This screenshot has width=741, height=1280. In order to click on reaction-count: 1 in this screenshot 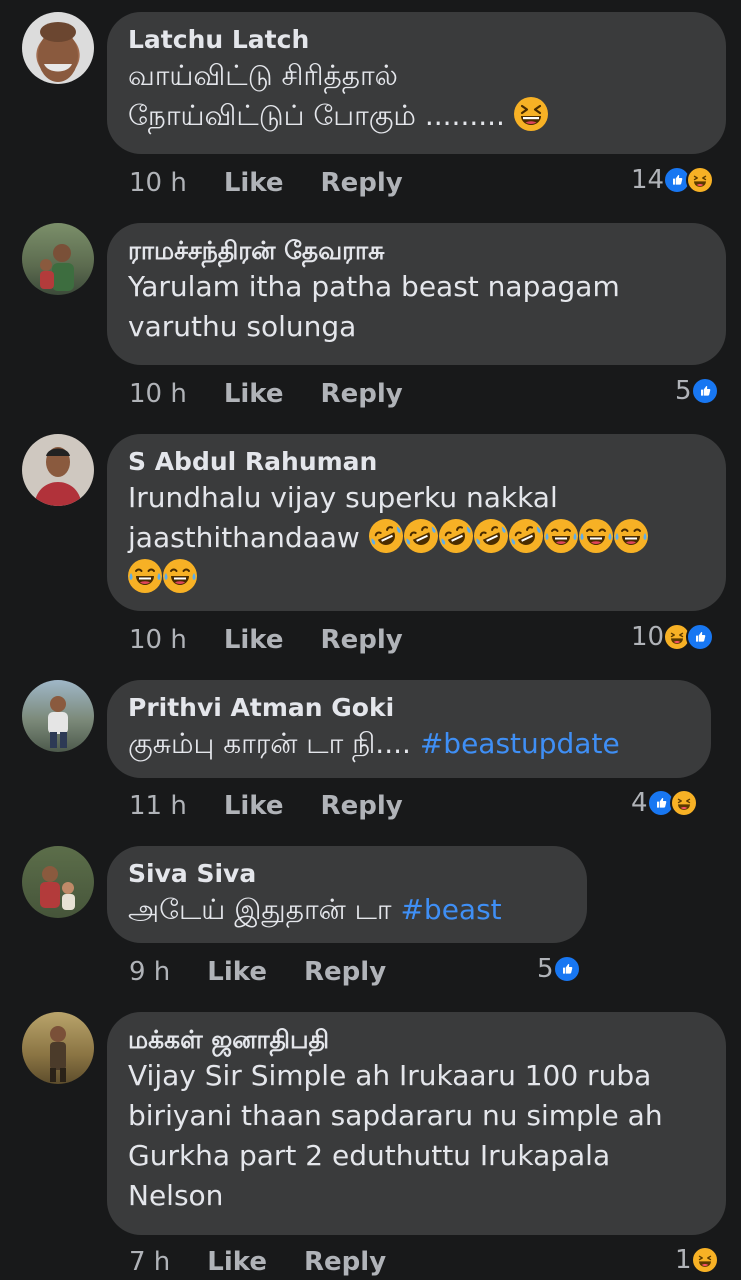, I will do `click(683, 1260)`.